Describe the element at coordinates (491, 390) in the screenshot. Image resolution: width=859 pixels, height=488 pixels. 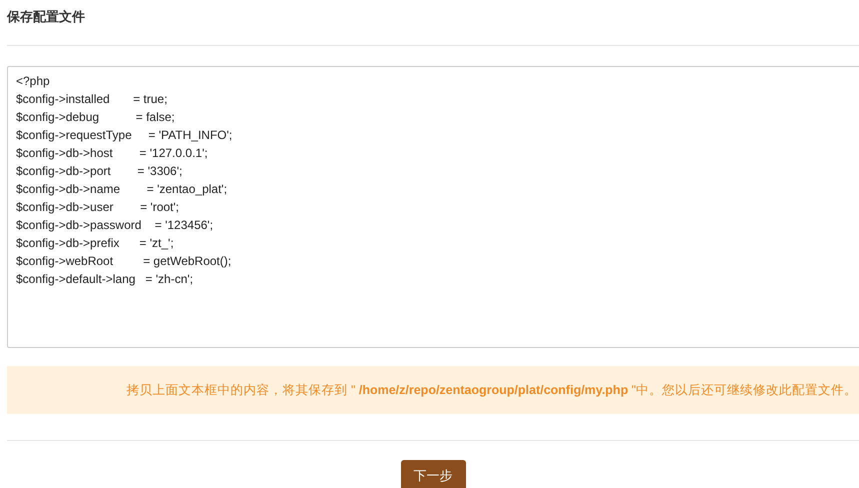
I see `notice-text: 拷贝上面文本框中的内容，将其保存到 " /home/z/repo/zentaogroup/plat/config/my.php "中。您以后还可继续修改此配置文件。` at that location.